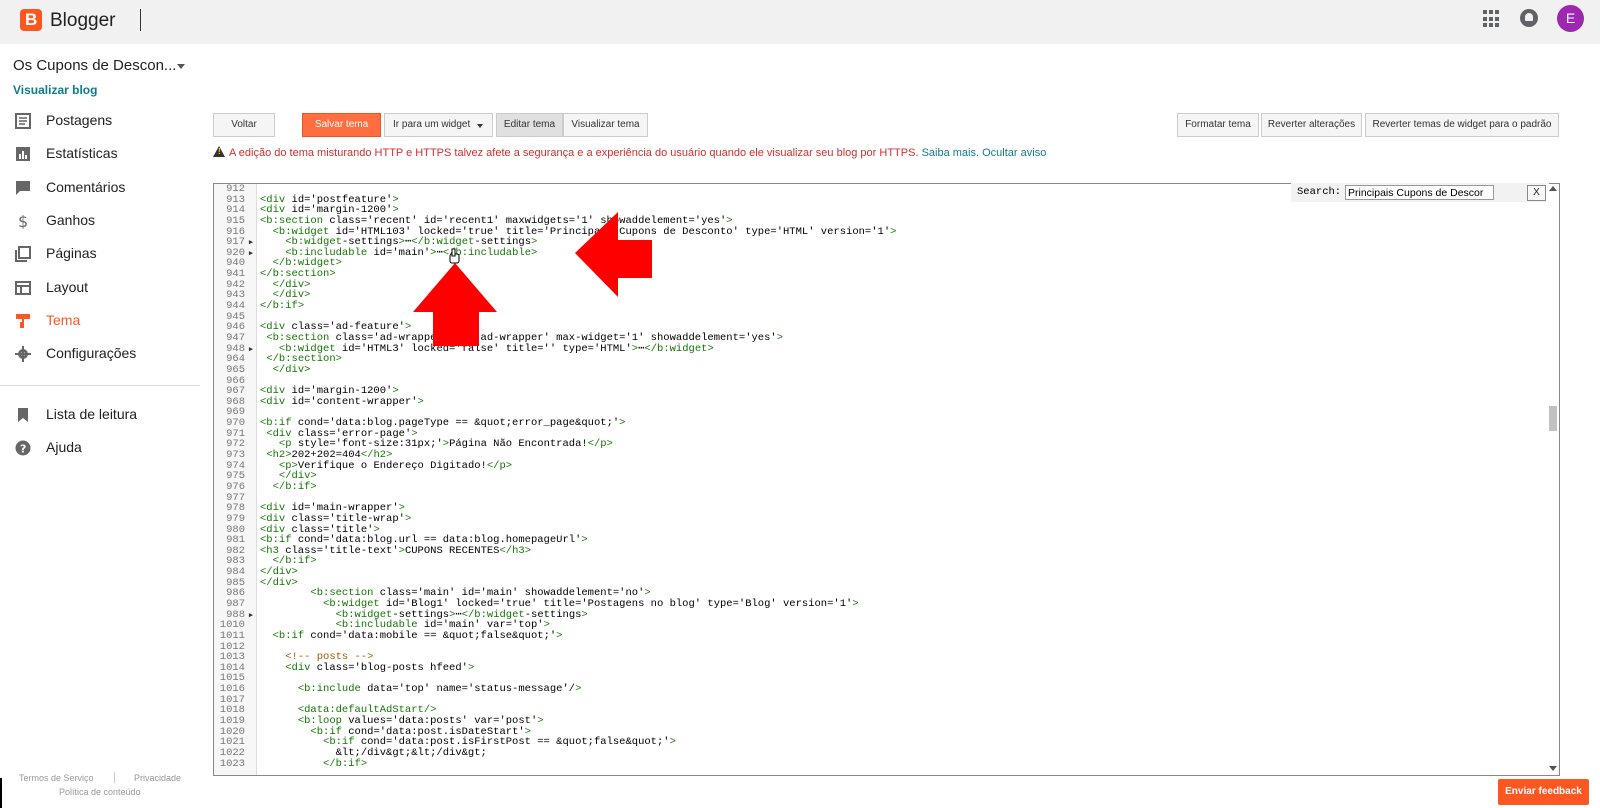 The height and width of the screenshot is (808, 1600). I want to click on line-number: 1023, so click(232, 763).